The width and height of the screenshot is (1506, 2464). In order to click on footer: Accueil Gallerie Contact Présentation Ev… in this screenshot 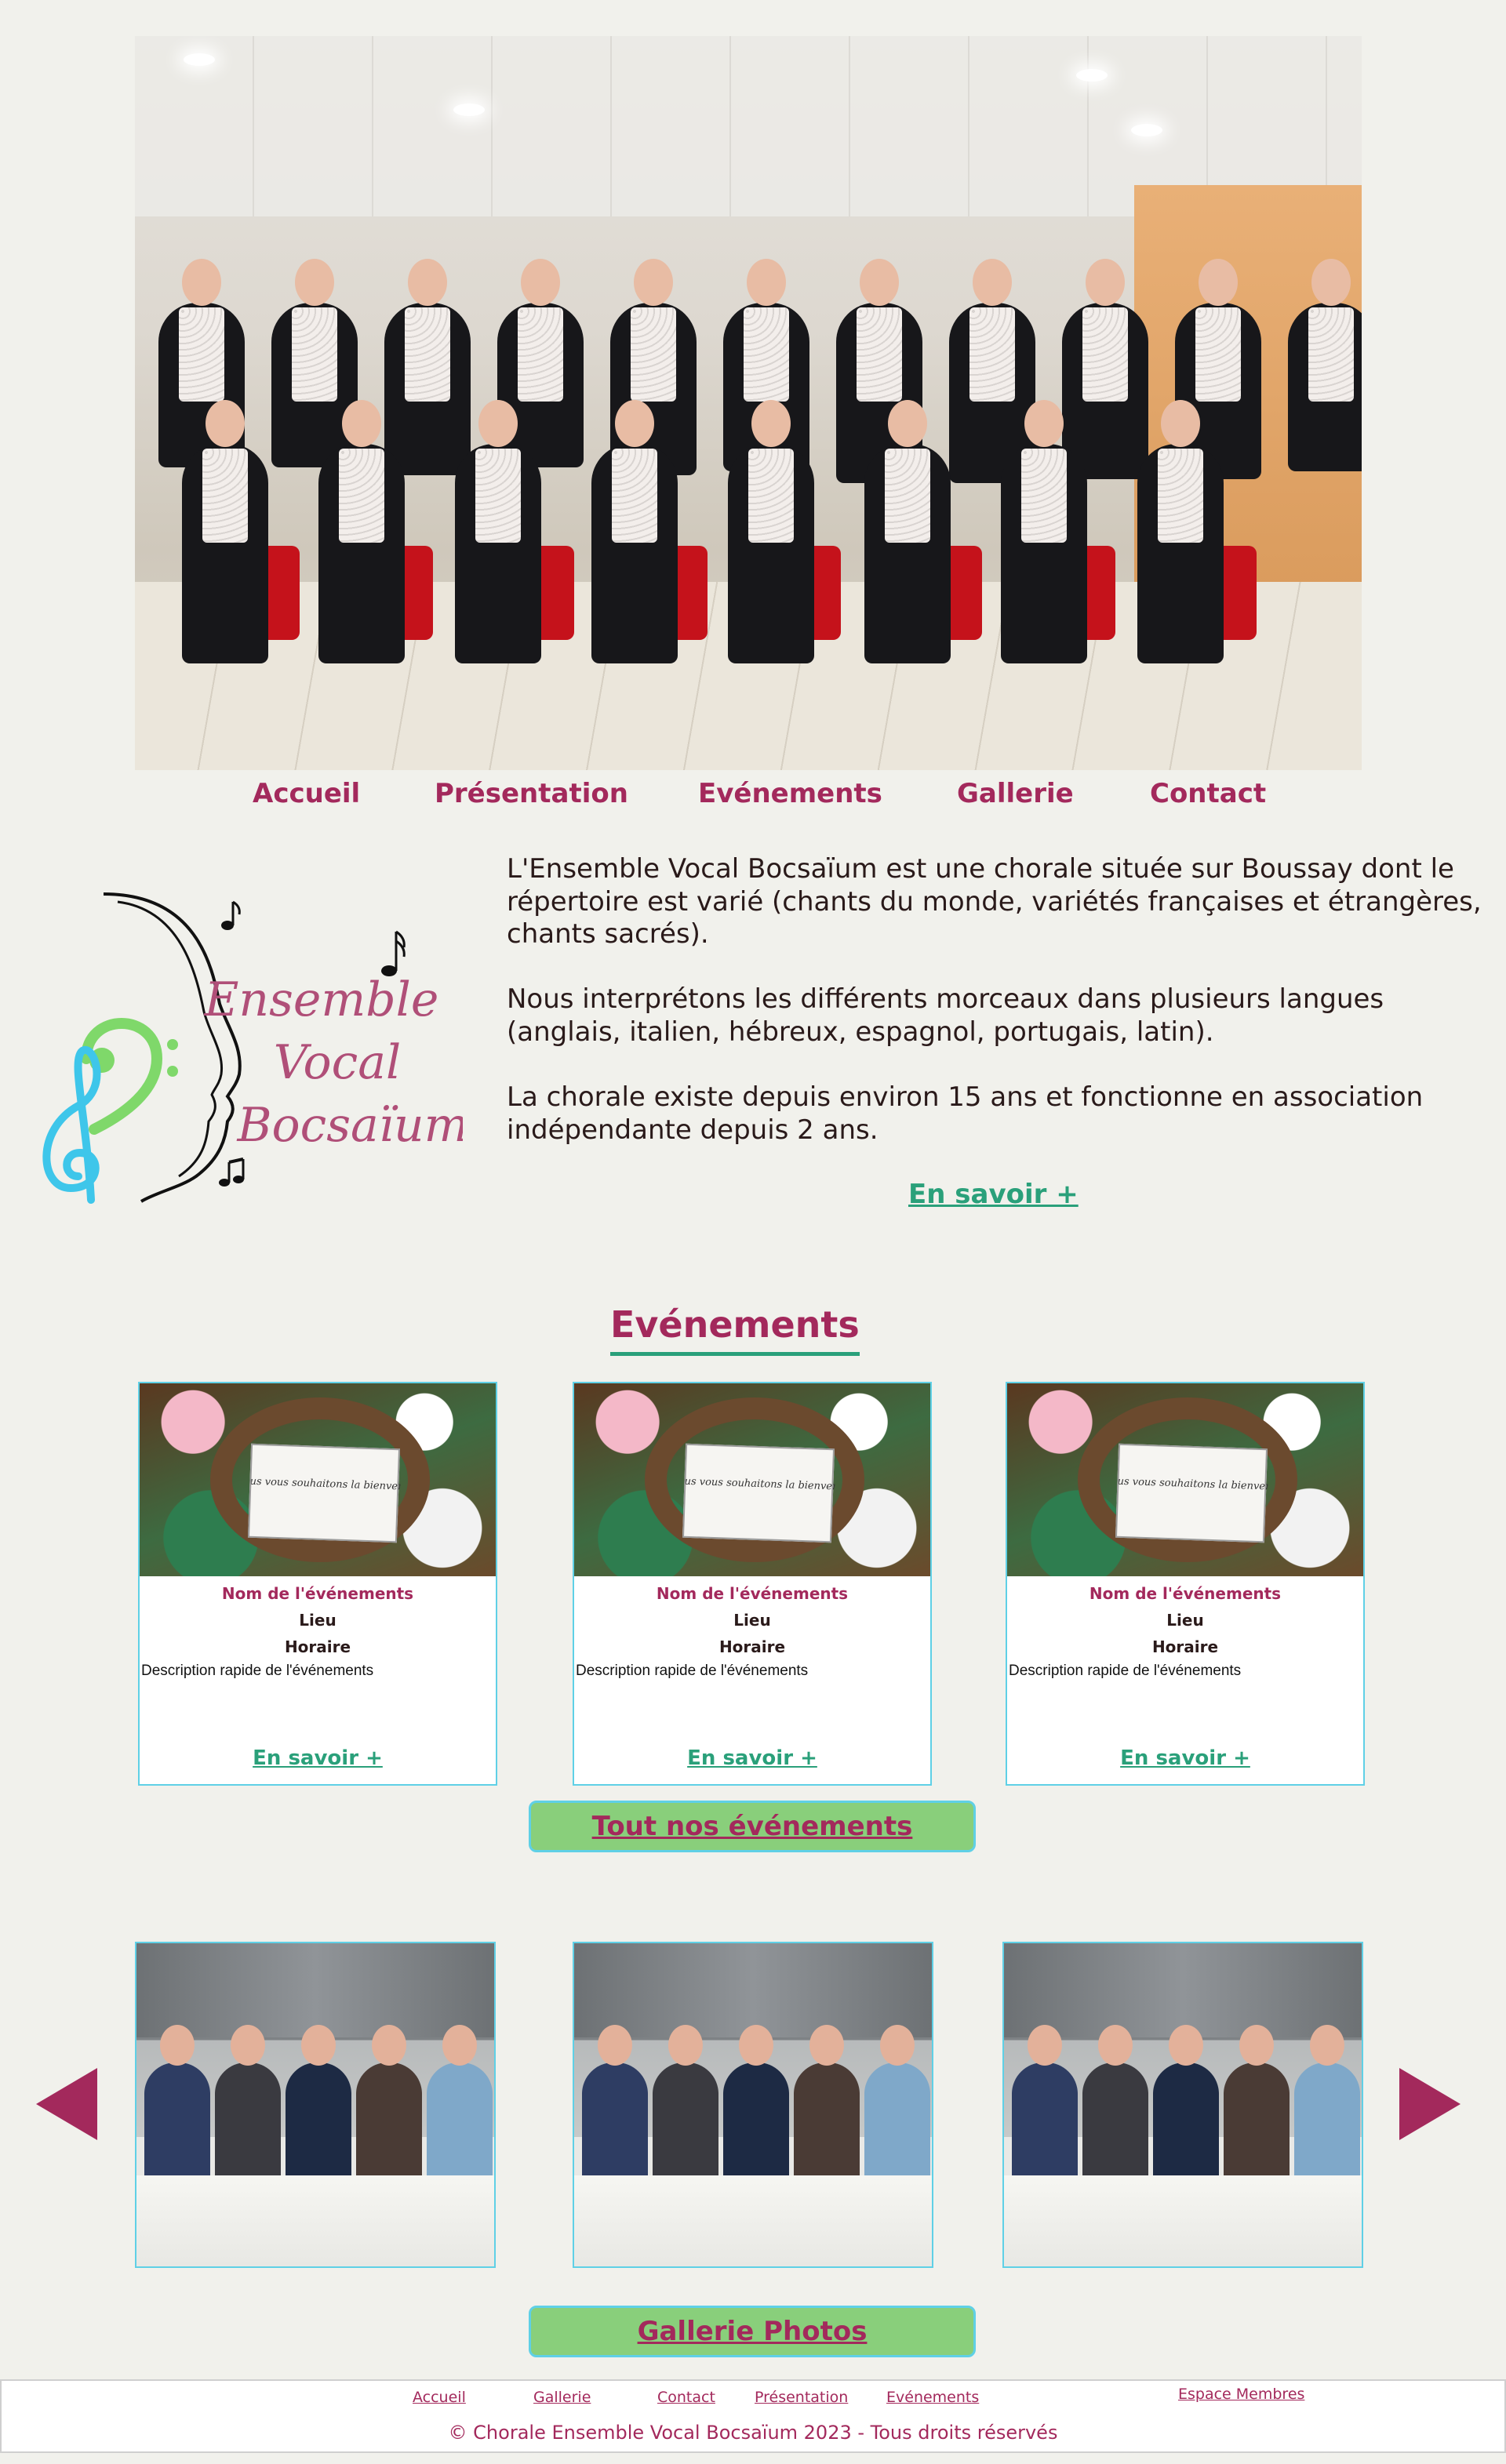, I will do `click(753, 2416)`.